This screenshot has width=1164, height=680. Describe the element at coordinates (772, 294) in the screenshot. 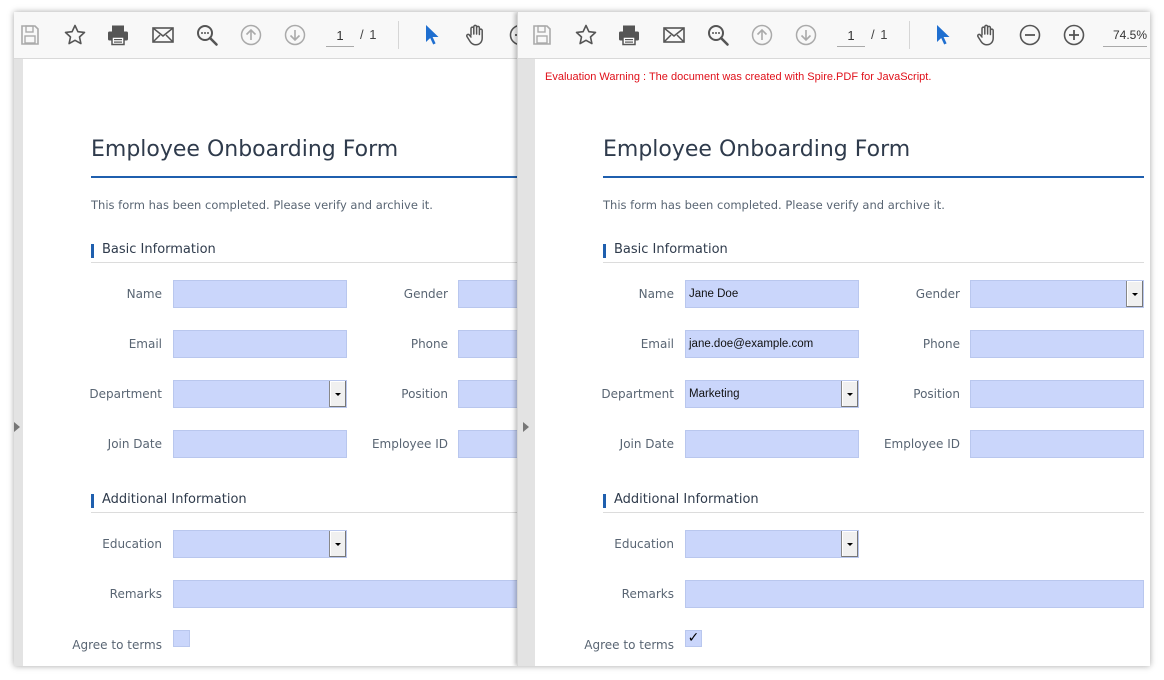

I see `name-field: Jane Doe` at that location.